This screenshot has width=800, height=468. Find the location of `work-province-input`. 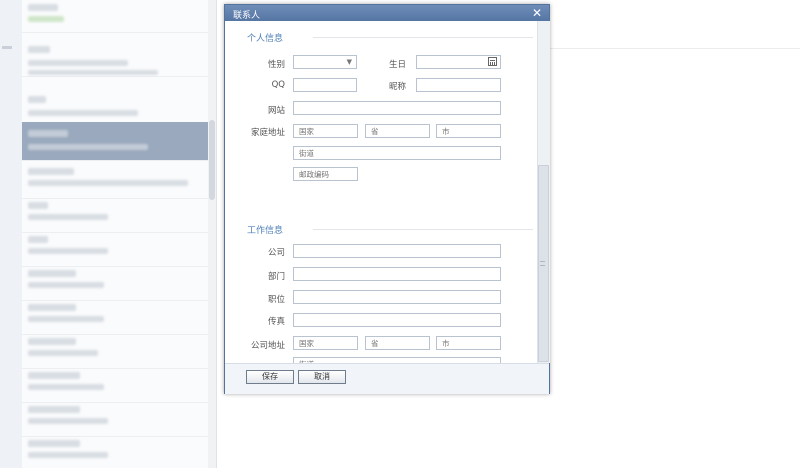

work-province-input is located at coordinates (397, 343).